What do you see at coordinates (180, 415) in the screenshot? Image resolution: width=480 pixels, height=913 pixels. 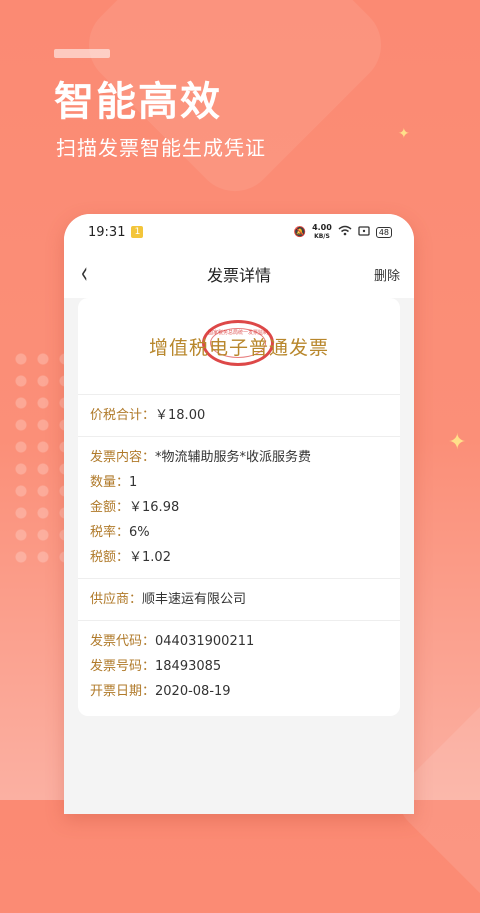 I see `total-value: ￥18.00` at bounding box center [180, 415].